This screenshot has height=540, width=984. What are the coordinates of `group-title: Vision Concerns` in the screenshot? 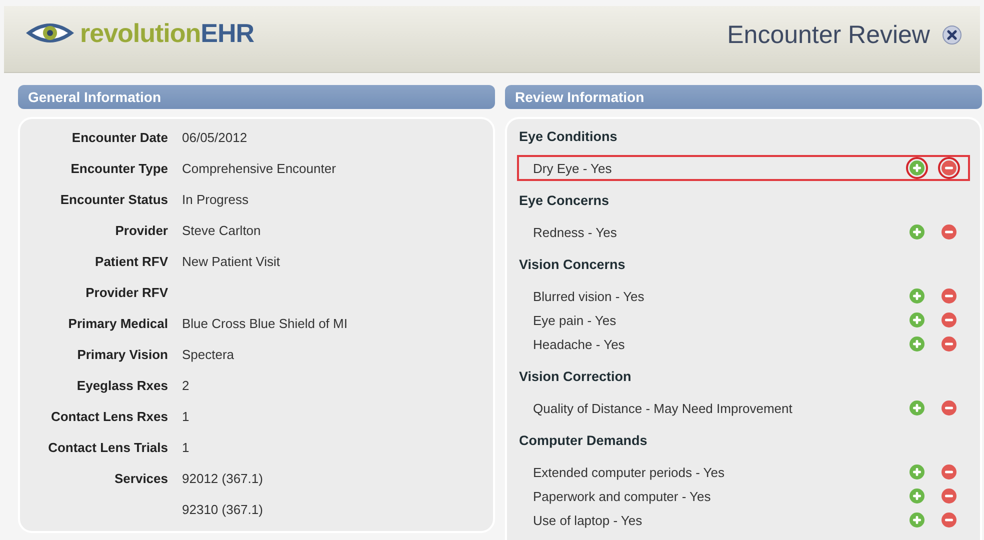 It's located at (572, 265).